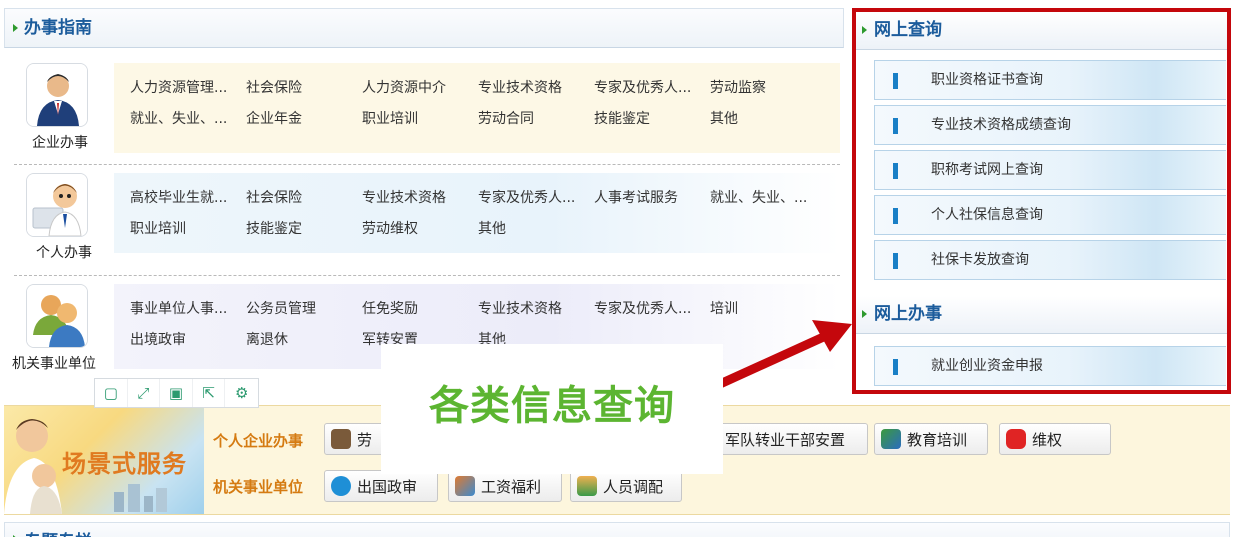 The height and width of the screenshot is (537, 1236). Describe the element at coordinates (209, 393) in the screenshot. I see `share-icon: ⇱` at that location.